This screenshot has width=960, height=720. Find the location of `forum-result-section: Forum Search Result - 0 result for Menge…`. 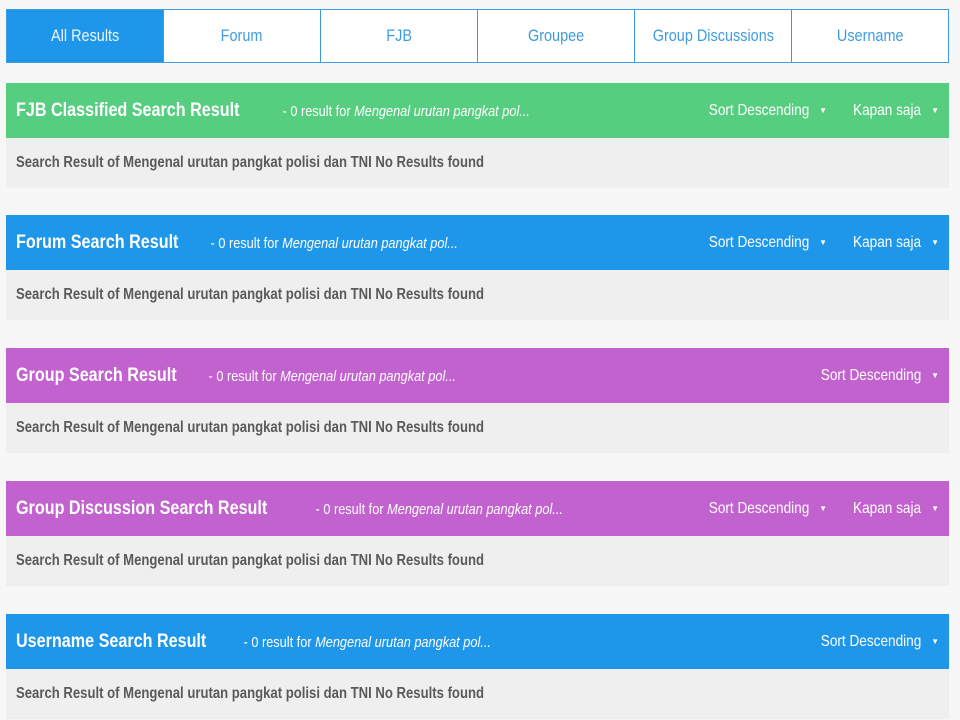

forum-result-section: Forum Search Result - 0 result for Menge… is located at coordinates (477, 267).